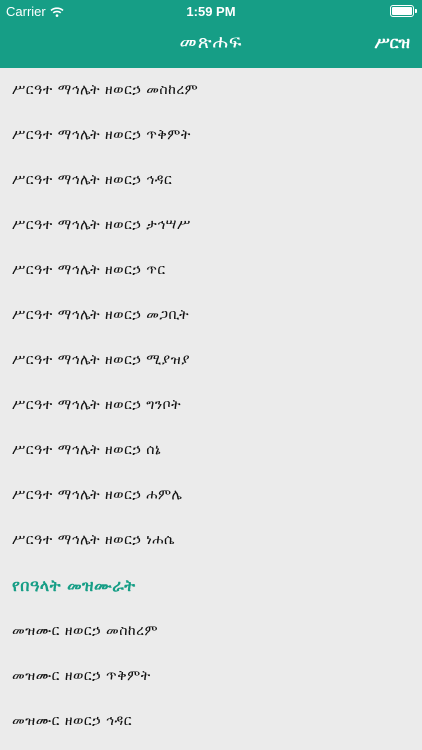 This screenshot has width=422, height=750. What do you see at coordinates (211, 405) in the screenshot?
I see `list-item: ሥርዓተ ማኅሌት ዘወርኃ ግንቦት` at bounding box center [211, 405].